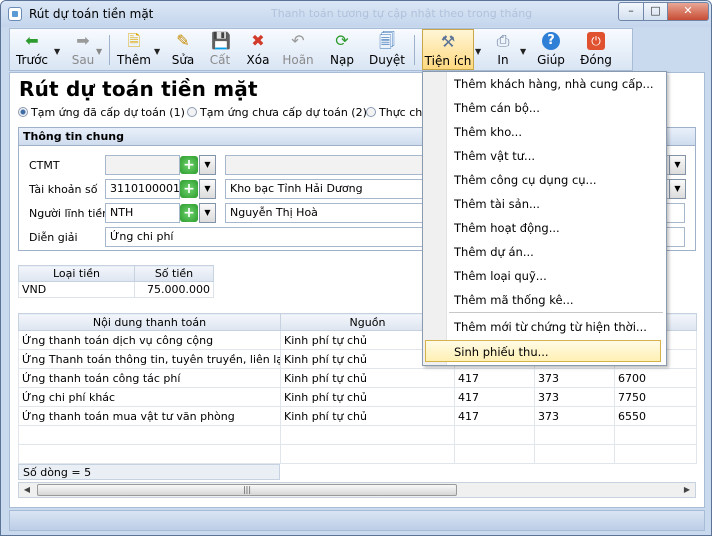 This screenshot has height=536, width=712. What do you see at coordinates (258, 40) in the screenshot?
I see `delete-x-icon: ✖` at bounding box center [258, 40].